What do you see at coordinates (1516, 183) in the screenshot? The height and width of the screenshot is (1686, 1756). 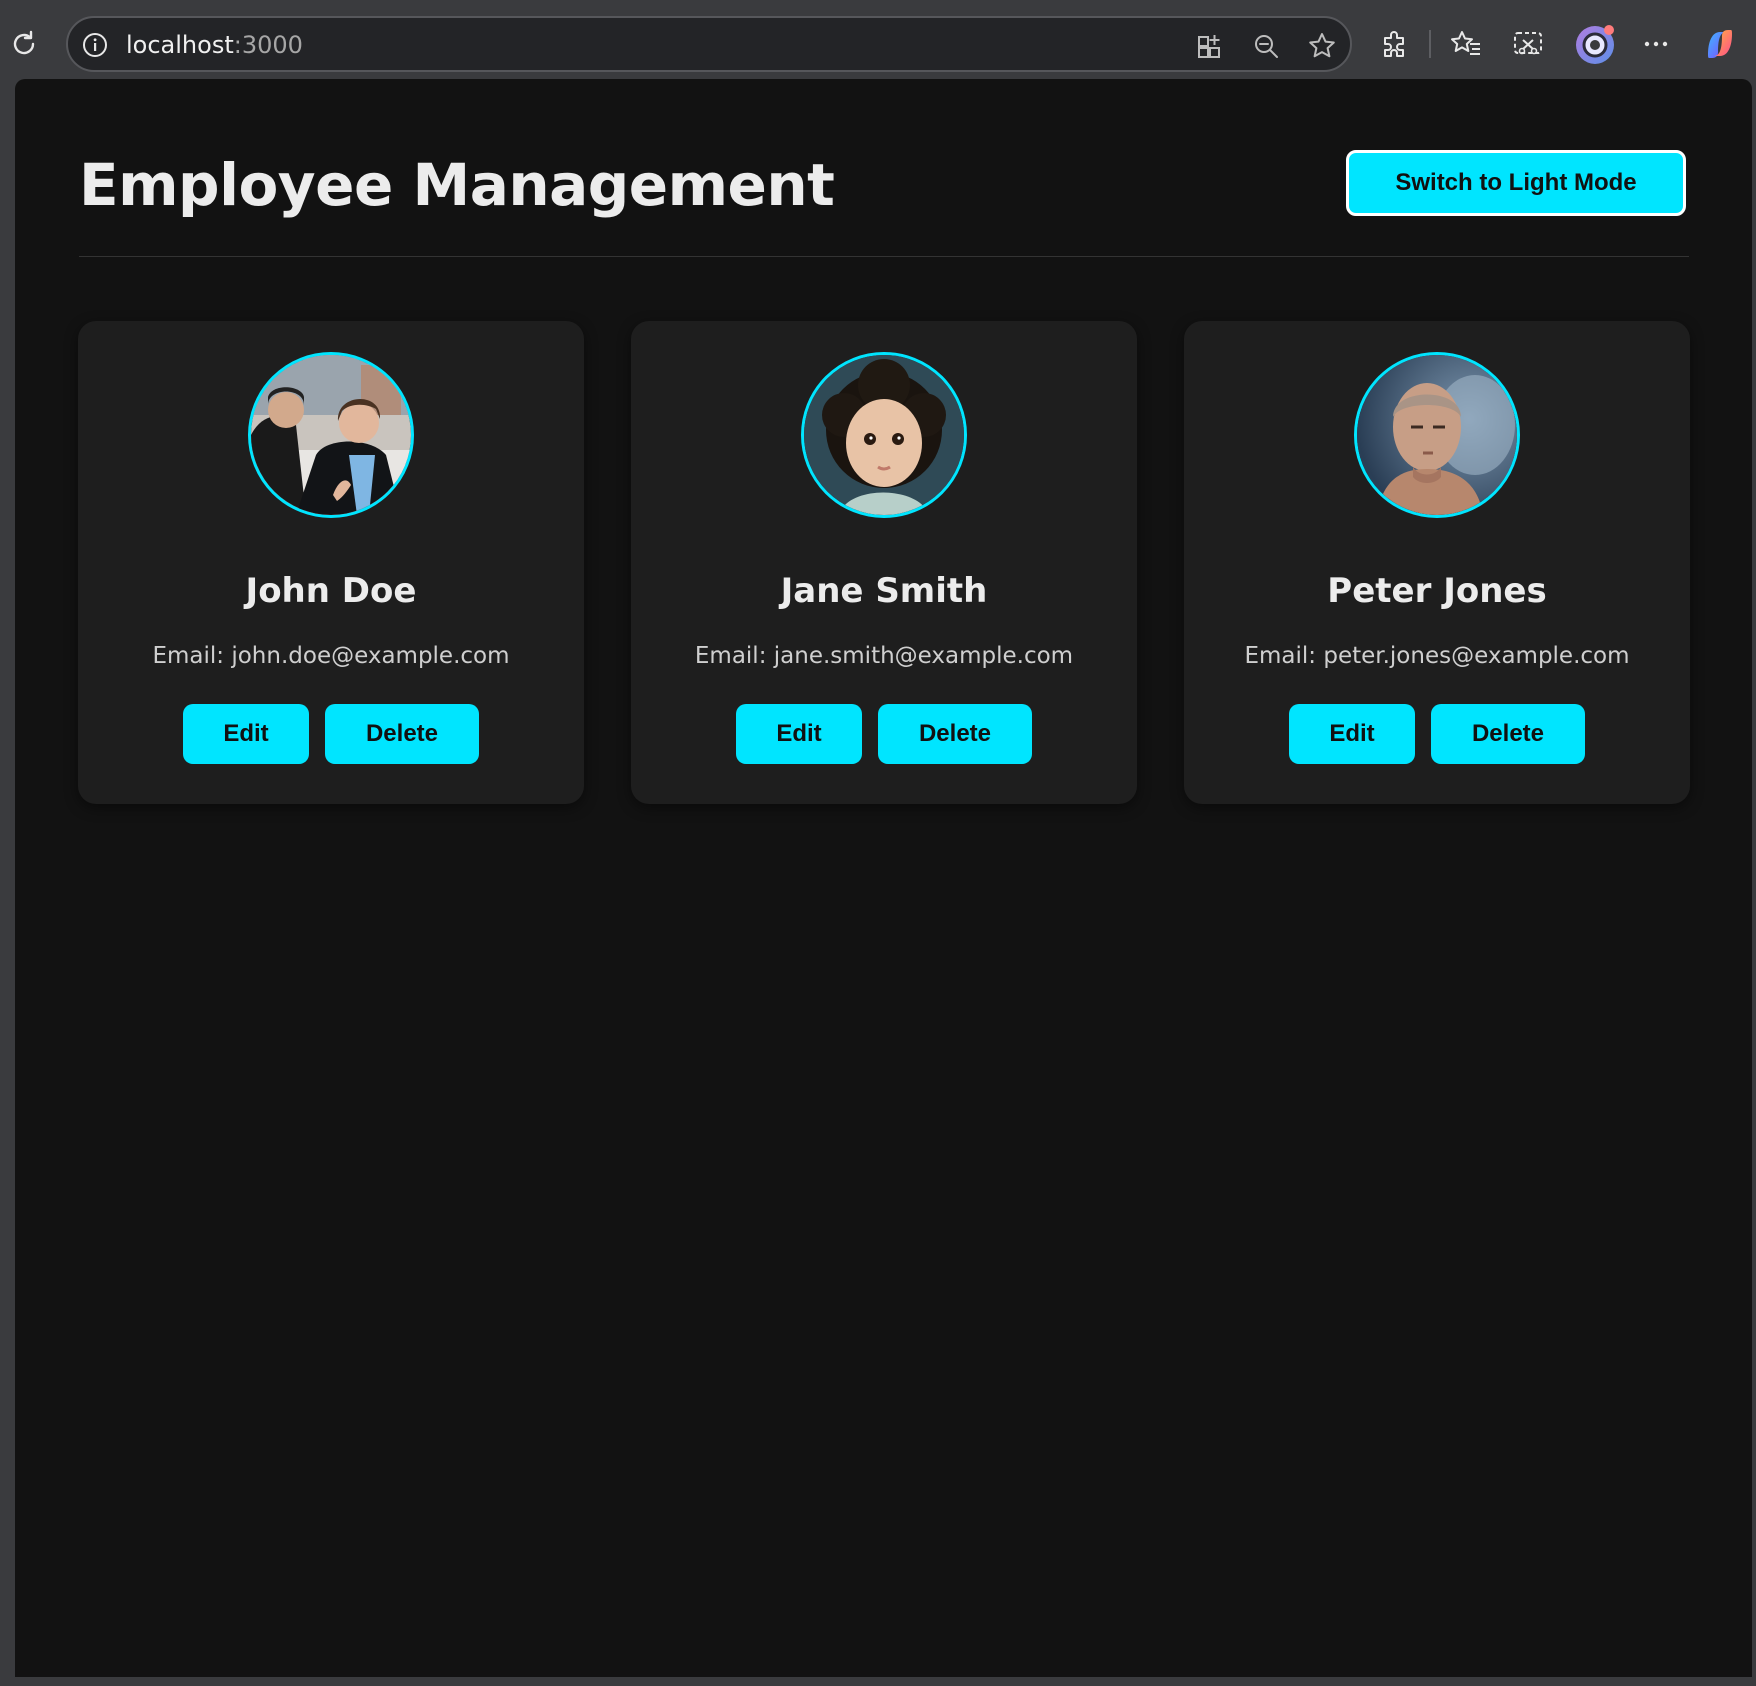 I see `theme-toggle-button: Switch to Light Mode` at bounding box center [1516, 183].